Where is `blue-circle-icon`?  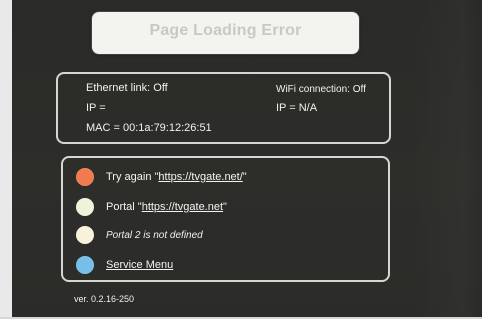 blue-circle-icon is located at coordinates (85, 265).